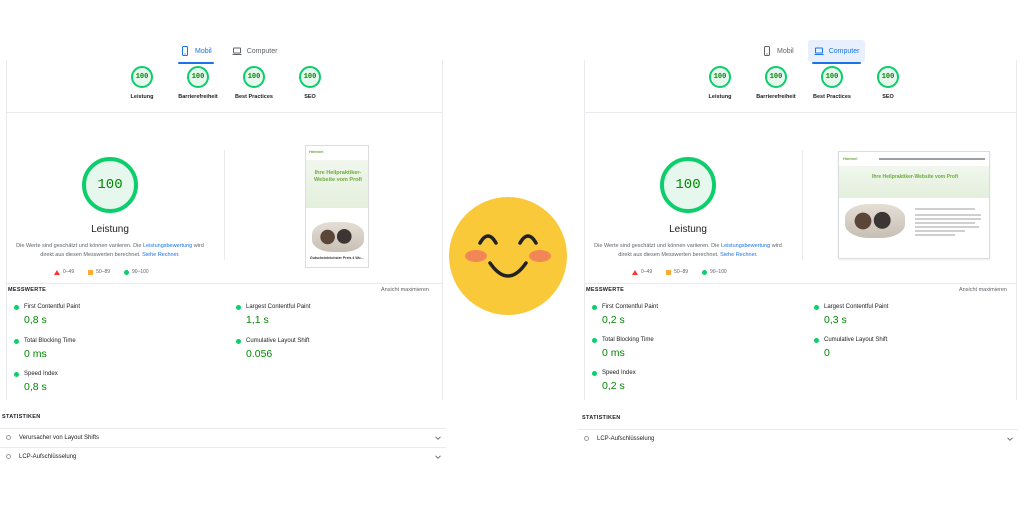  What do you see at coordinates (114, 315) in the screenshot?
I see `metric-fcp: First Contentful Paint 0,8 s` at bounding box center [114, 315].